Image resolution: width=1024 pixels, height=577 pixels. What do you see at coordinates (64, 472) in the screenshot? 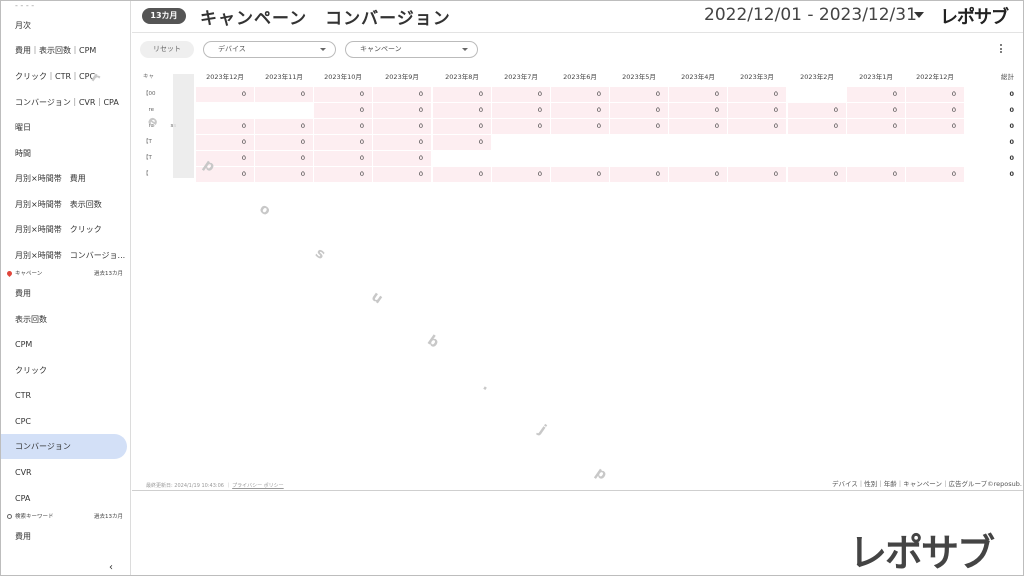
I see `sidebar-item-cvr: CVR` at bounding box center [64, 472].